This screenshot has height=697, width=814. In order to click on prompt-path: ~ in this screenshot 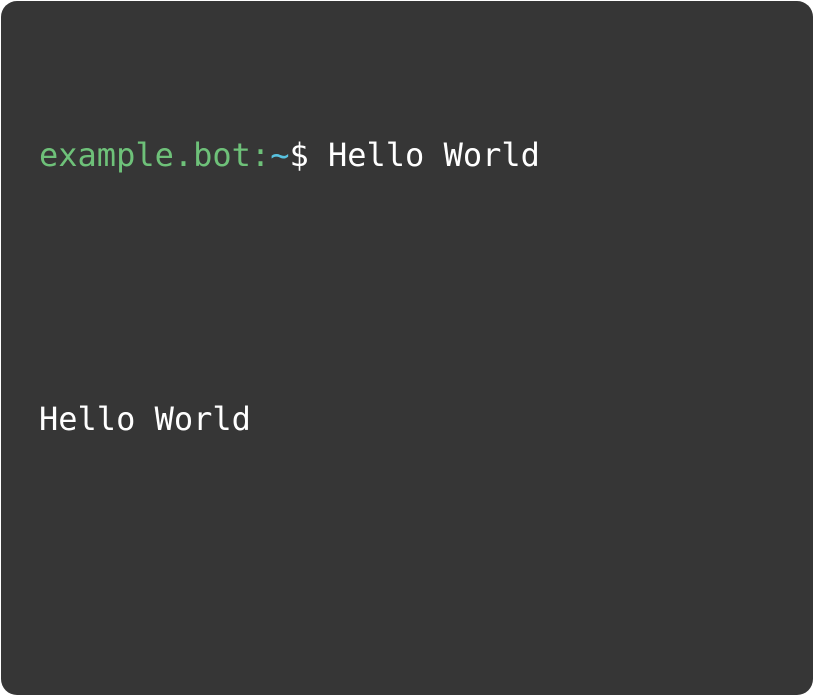, I will do `click(280, 155)`.